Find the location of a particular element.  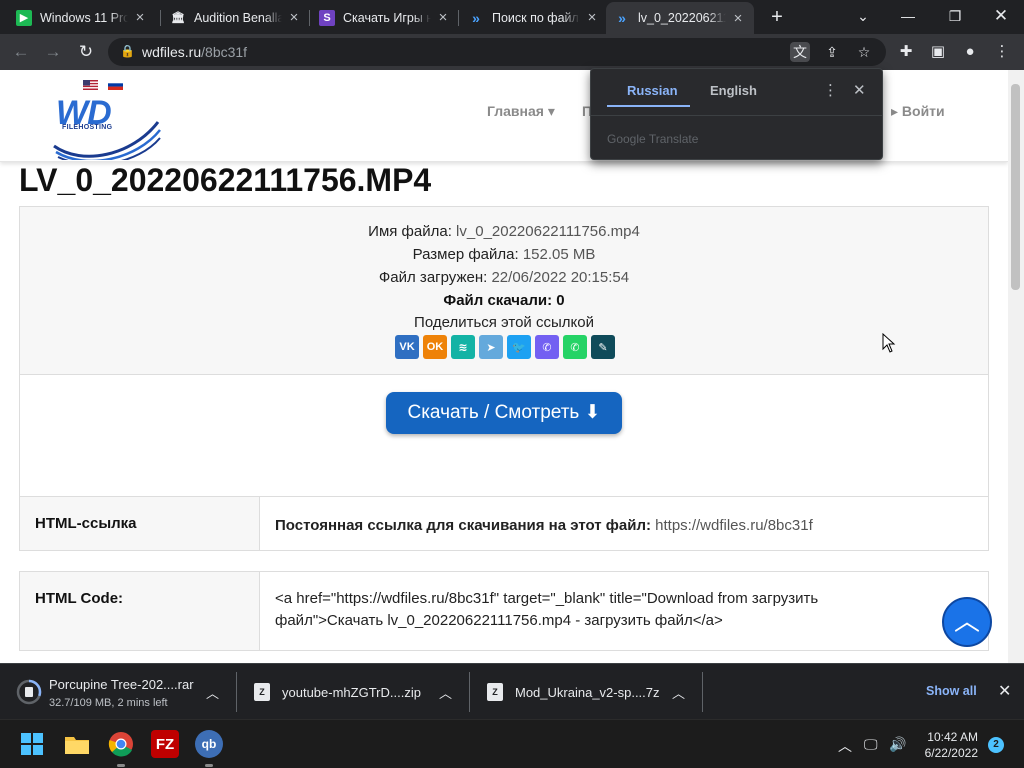

translate-popup: Russian English ⋮ ✕ Google Translate is located at coordinates (736, 114).